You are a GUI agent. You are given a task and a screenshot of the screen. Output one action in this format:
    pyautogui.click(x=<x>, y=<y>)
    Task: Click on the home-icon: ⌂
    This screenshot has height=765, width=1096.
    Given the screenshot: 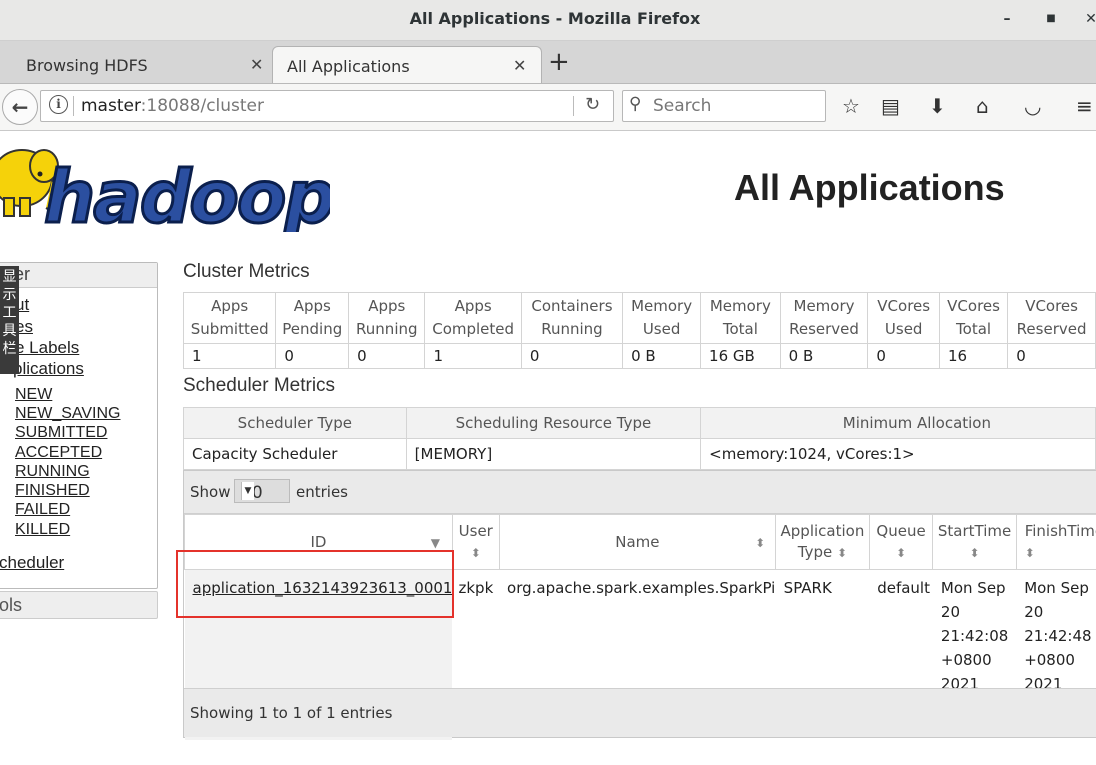 What is the action you would take?
    pyautogui.click(x=982, y=106)
    